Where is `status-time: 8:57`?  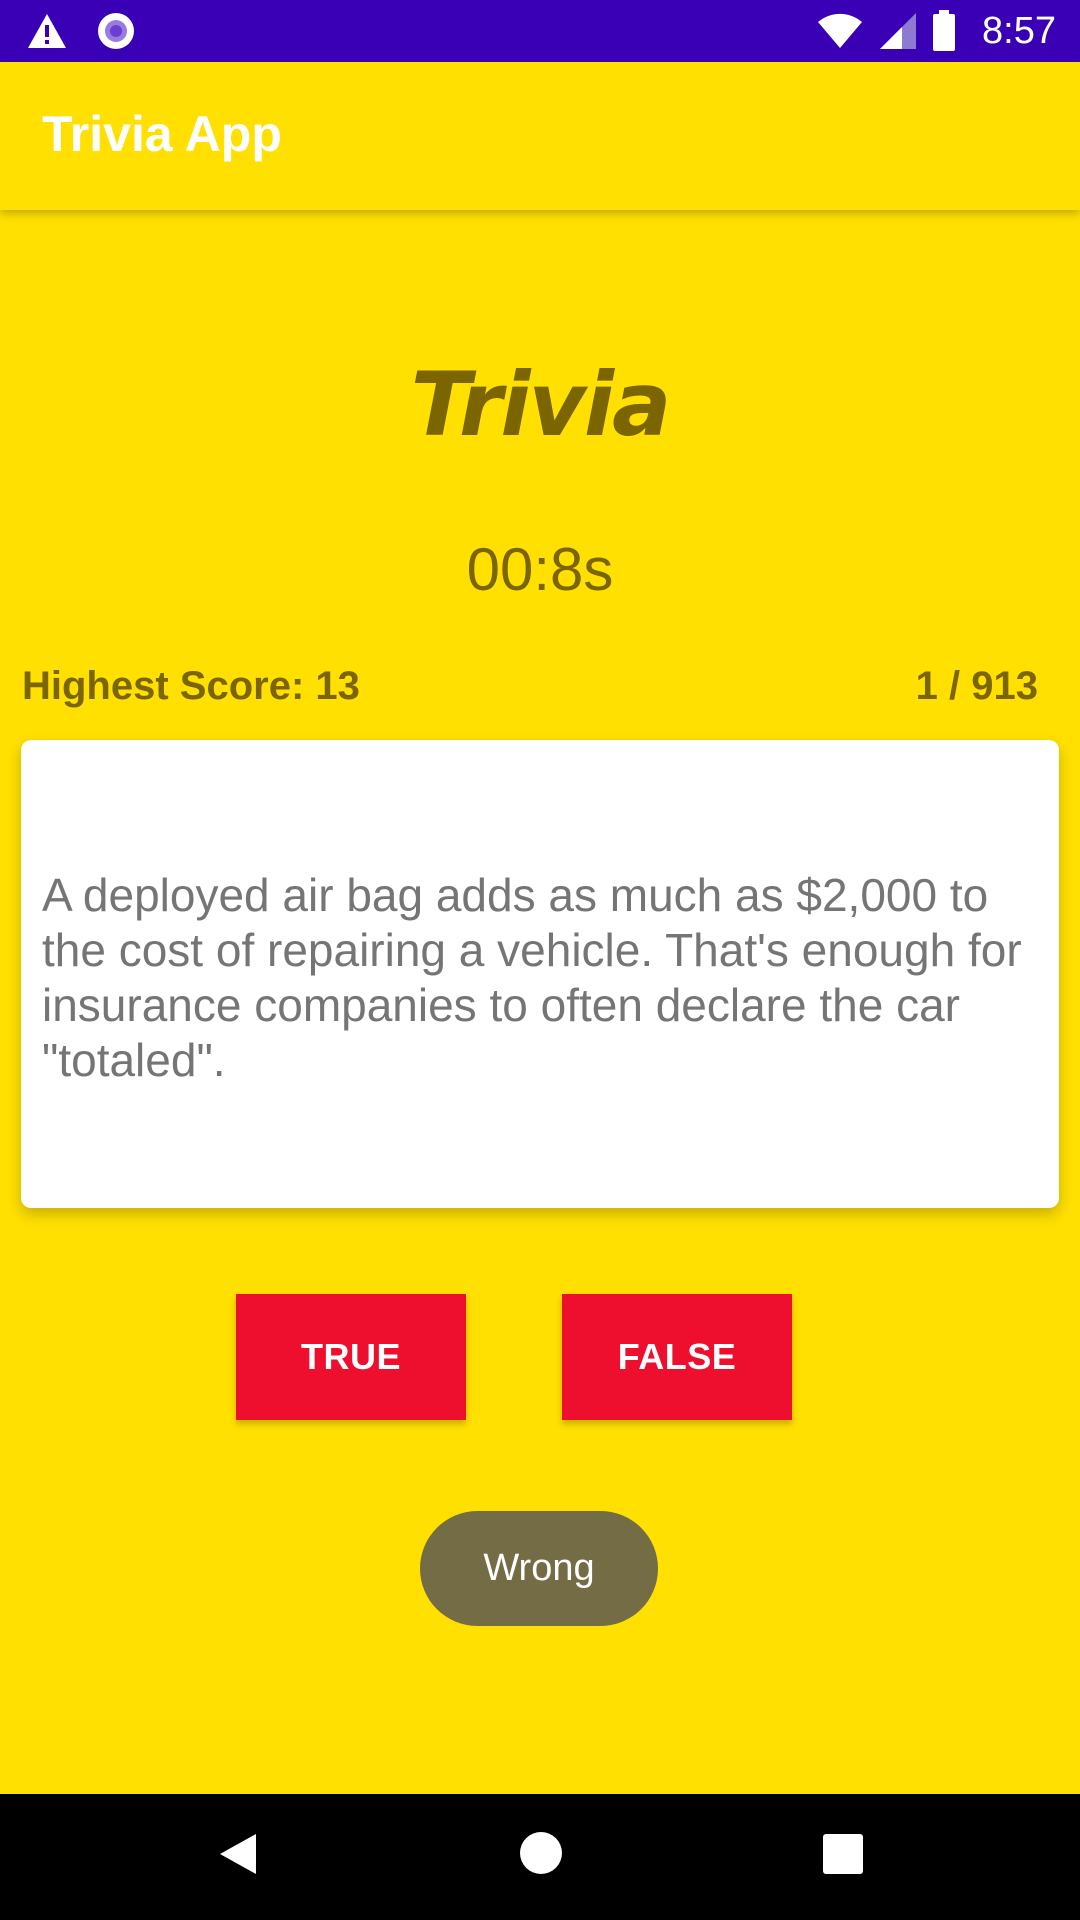 status-time: 8:57 is located at coordinates (1019, 31).